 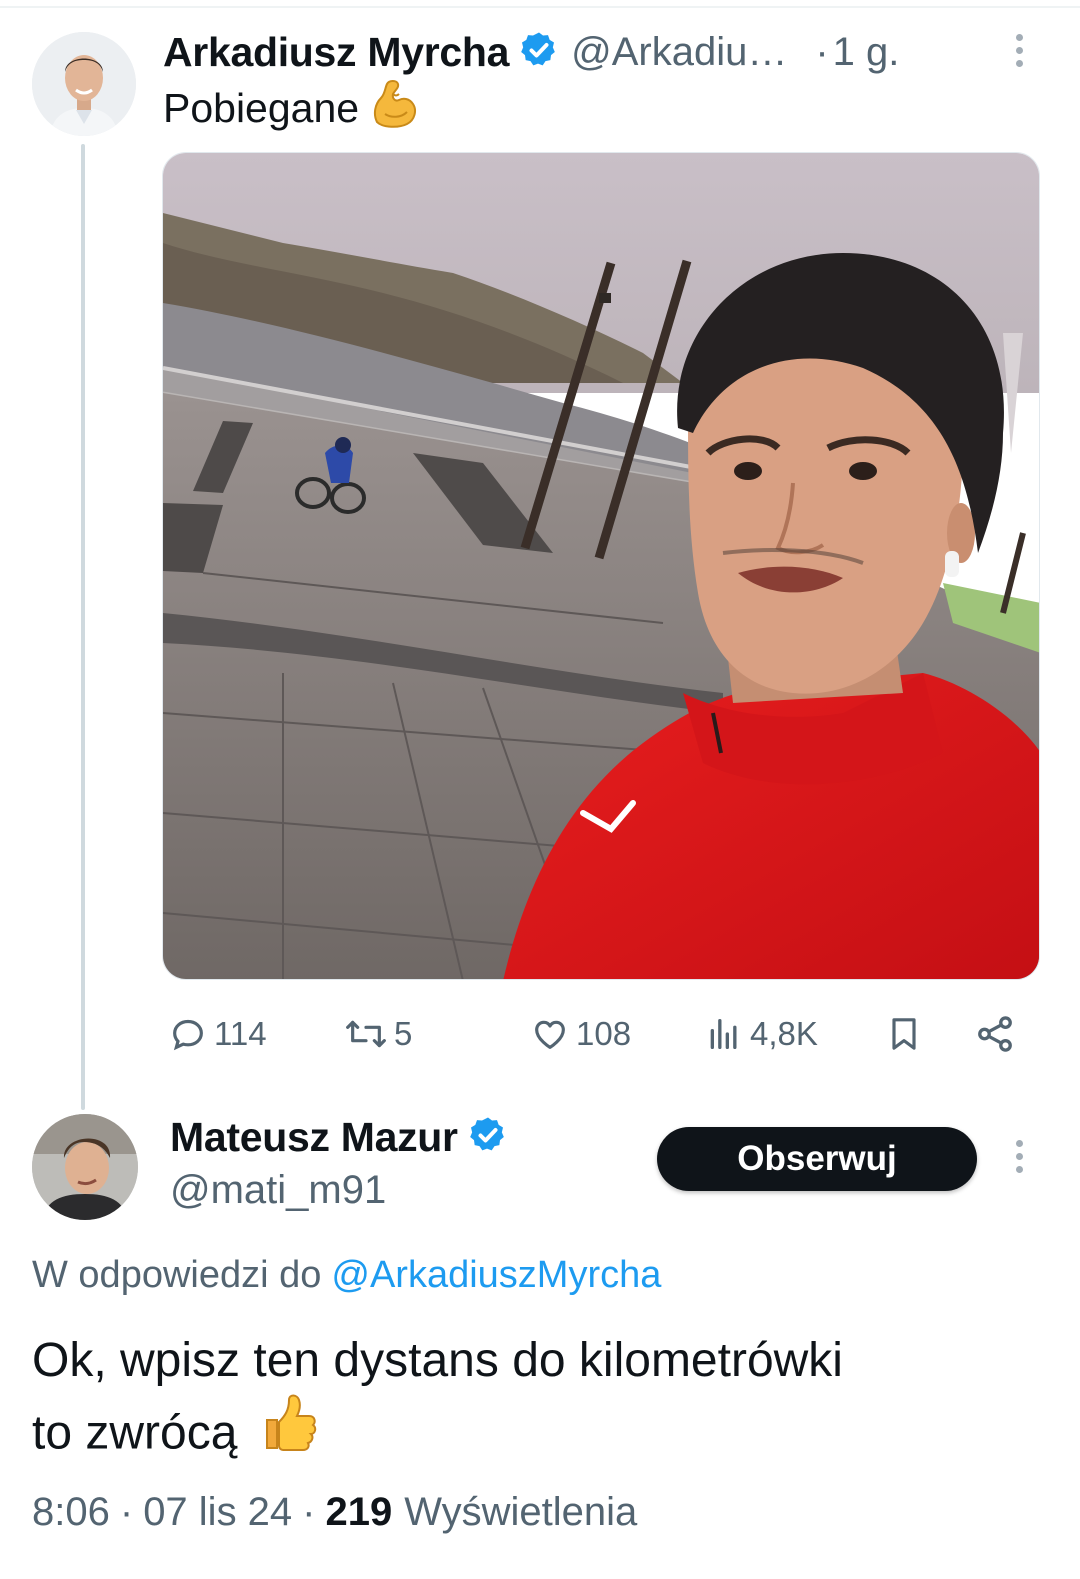 I want to click on reply-icon, so click(x=188, y=1035).